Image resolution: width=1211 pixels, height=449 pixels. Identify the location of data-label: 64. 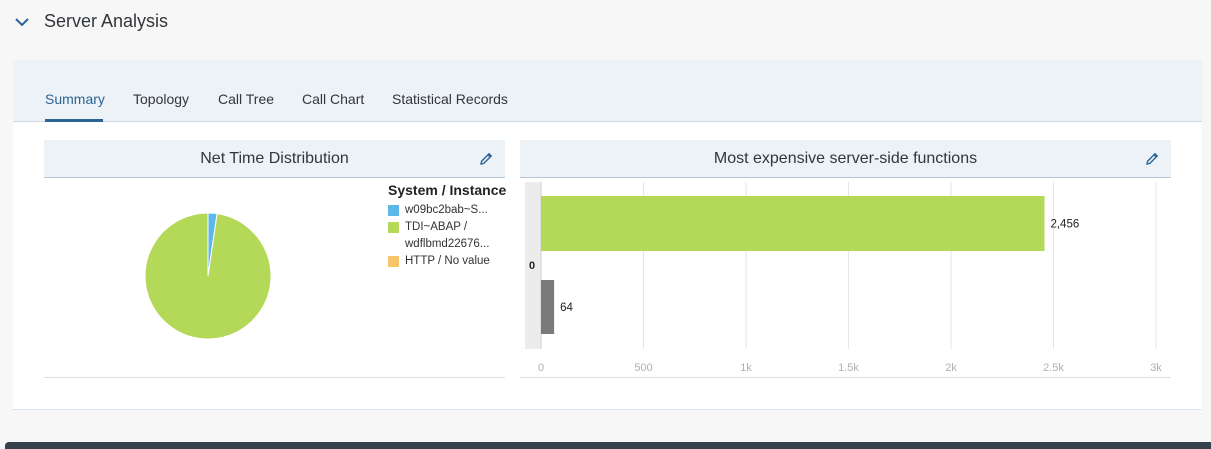
(566, 308).